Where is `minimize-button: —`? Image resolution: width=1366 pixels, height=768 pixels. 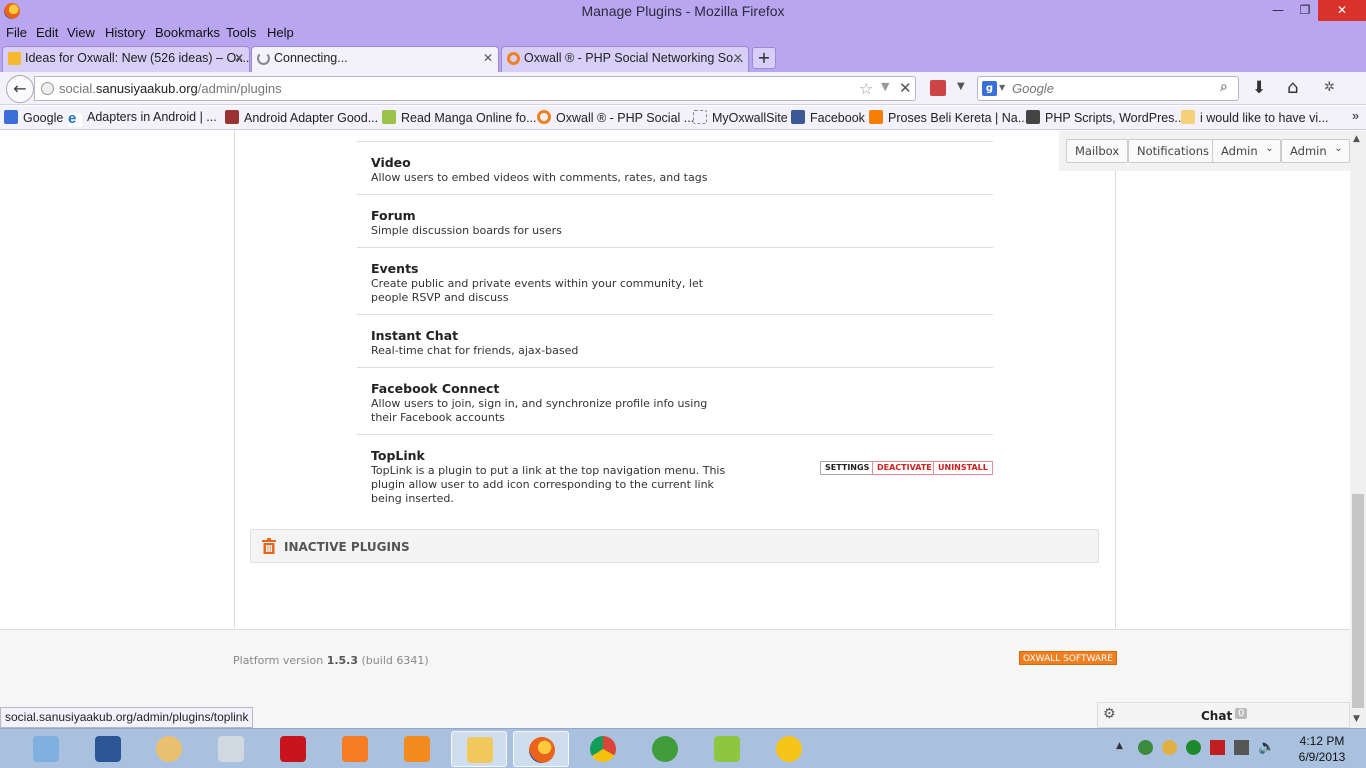 minimize-button: — is located at coordinates (1278, 10).